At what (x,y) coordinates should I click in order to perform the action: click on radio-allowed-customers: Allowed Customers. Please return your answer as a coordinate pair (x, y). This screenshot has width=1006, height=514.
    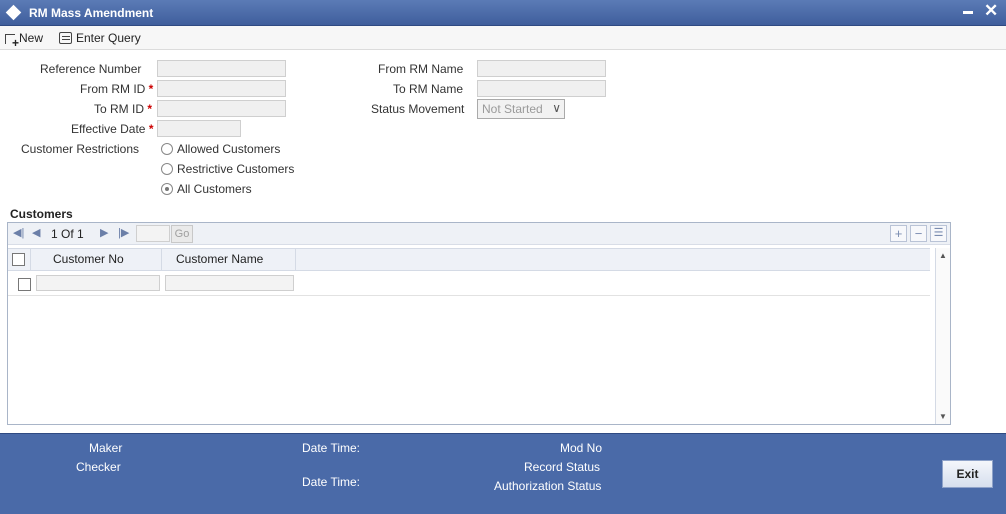
    Looking at the image, I should click on (220, 149).